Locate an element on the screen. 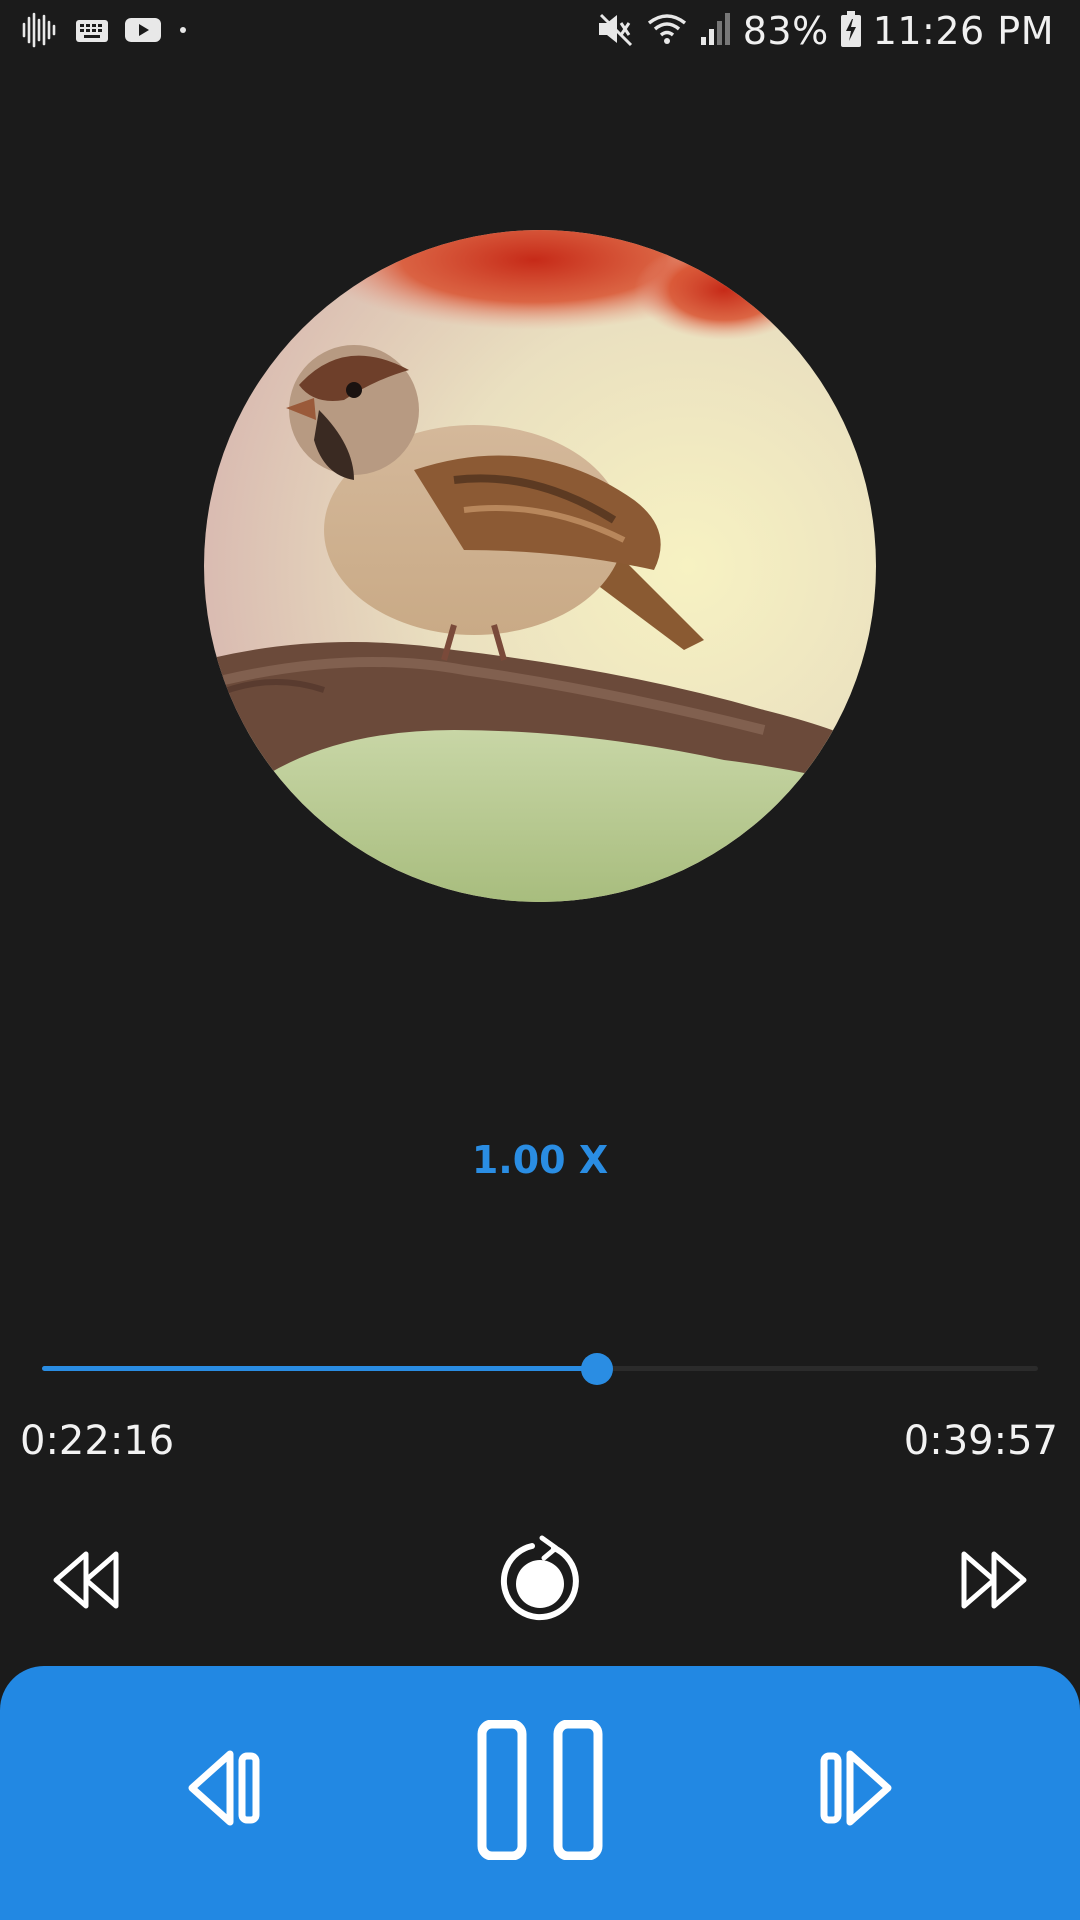  playback-speed: 1.00 X is located at coordinates (540, 1160).